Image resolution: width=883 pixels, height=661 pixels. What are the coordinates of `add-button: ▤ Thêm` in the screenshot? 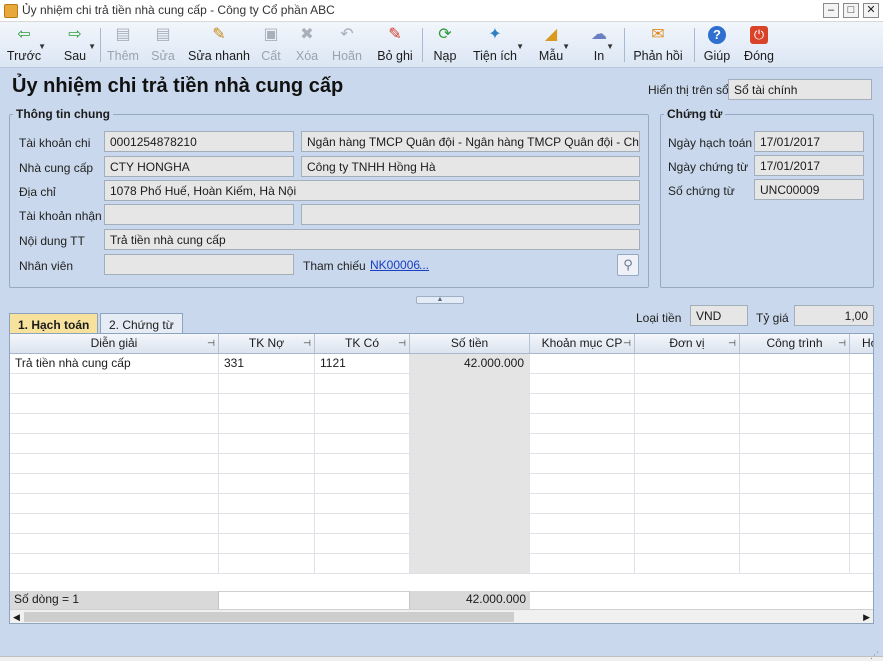 It's located at (123, 45).